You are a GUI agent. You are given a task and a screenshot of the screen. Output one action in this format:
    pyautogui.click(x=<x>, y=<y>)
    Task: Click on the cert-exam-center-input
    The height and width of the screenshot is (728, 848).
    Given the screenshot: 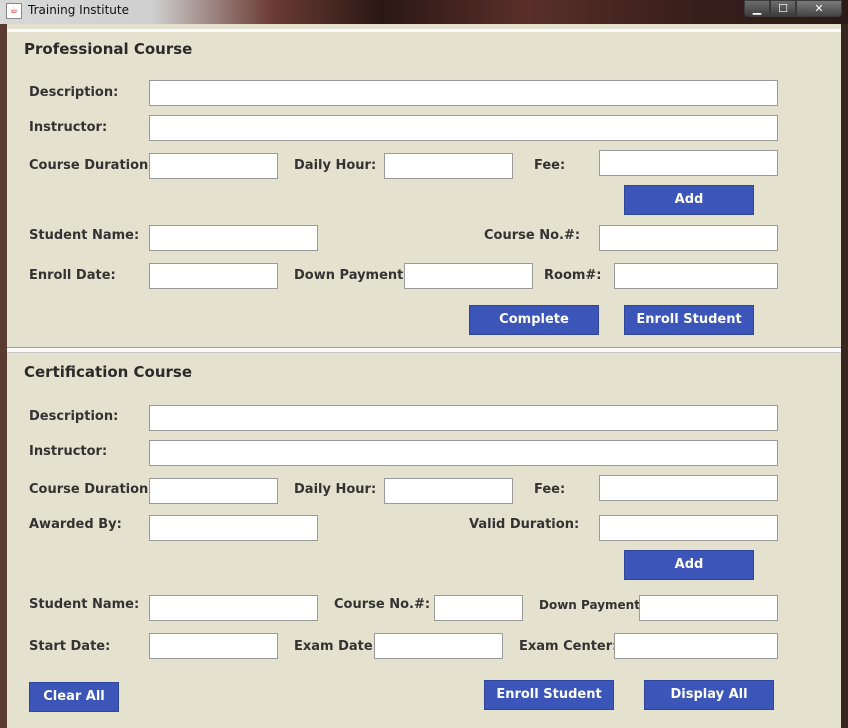 What is the action you would take?
    pyautogui.click(x=696, y=646)
    